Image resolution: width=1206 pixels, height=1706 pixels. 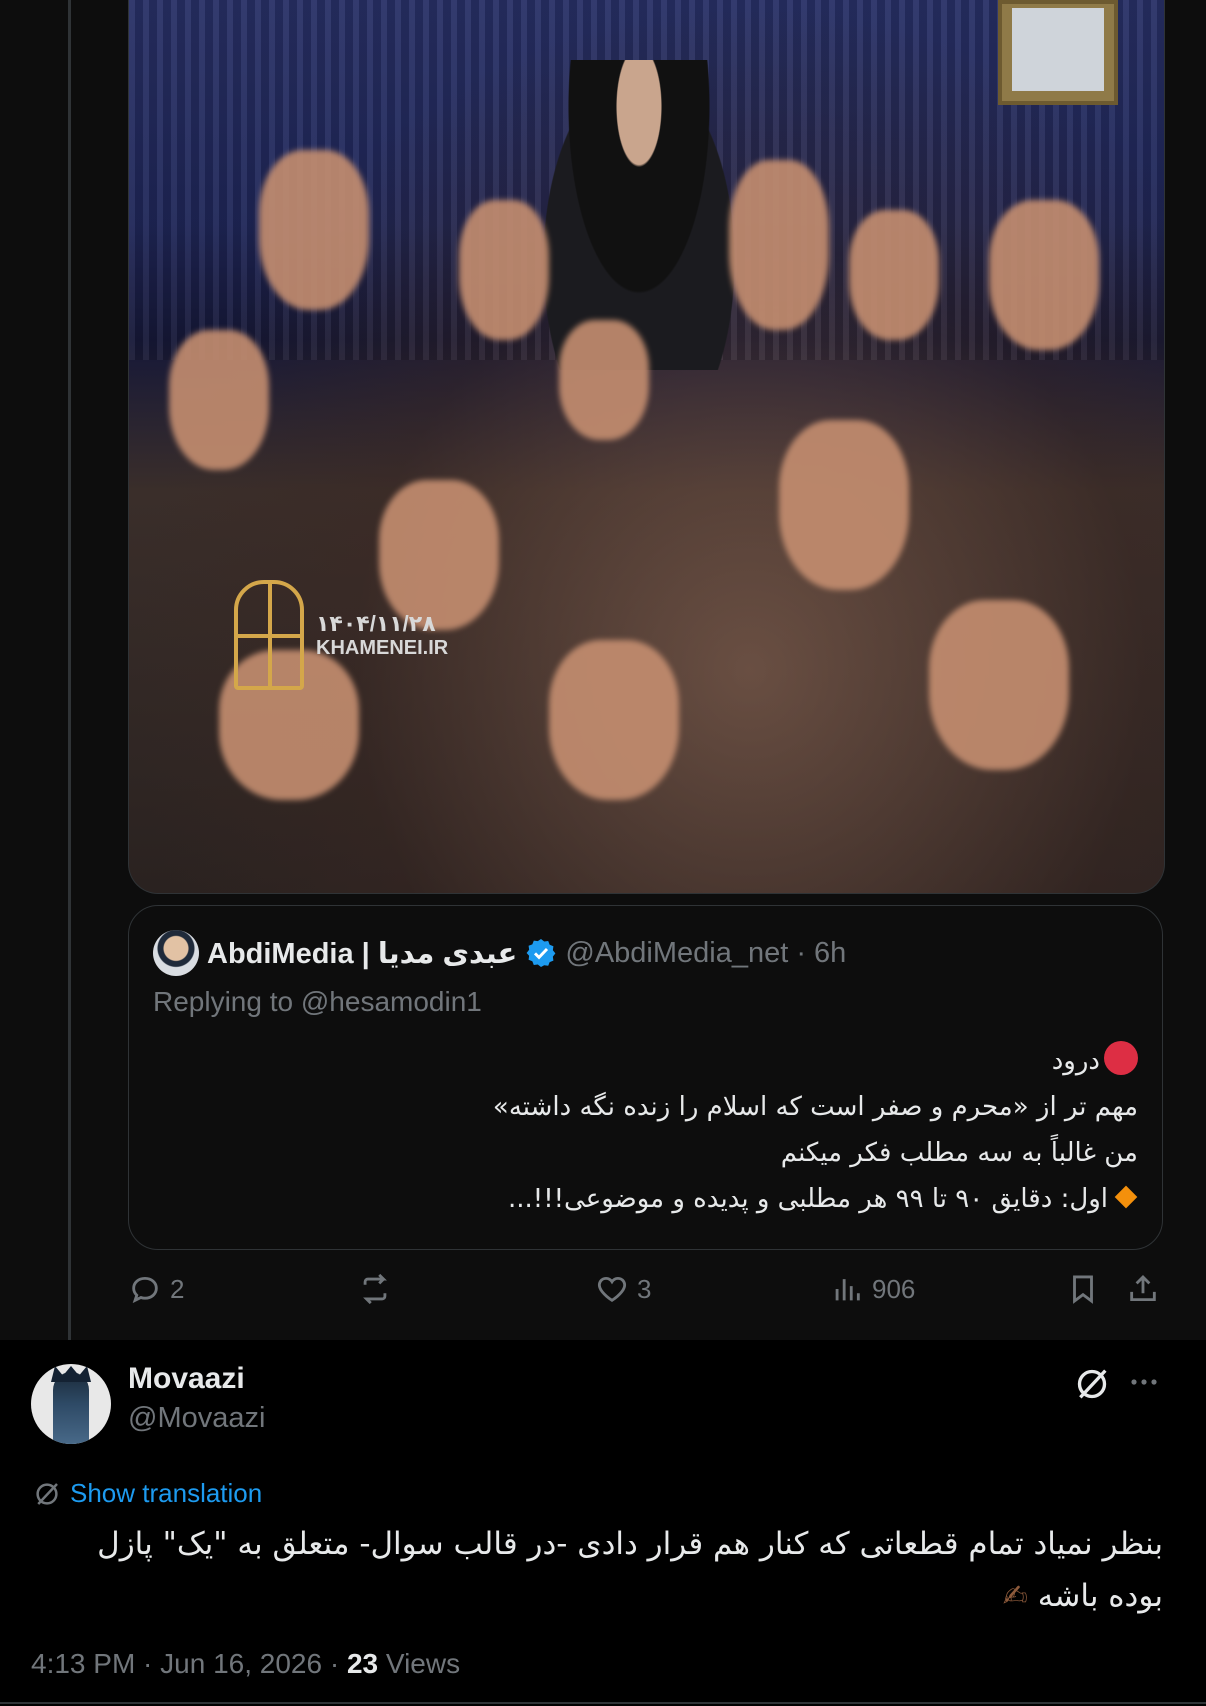 What do you see at coordinates (375, 1289) in the screenshot?
I see `repost-icon` at bounding box center [375, 1289].